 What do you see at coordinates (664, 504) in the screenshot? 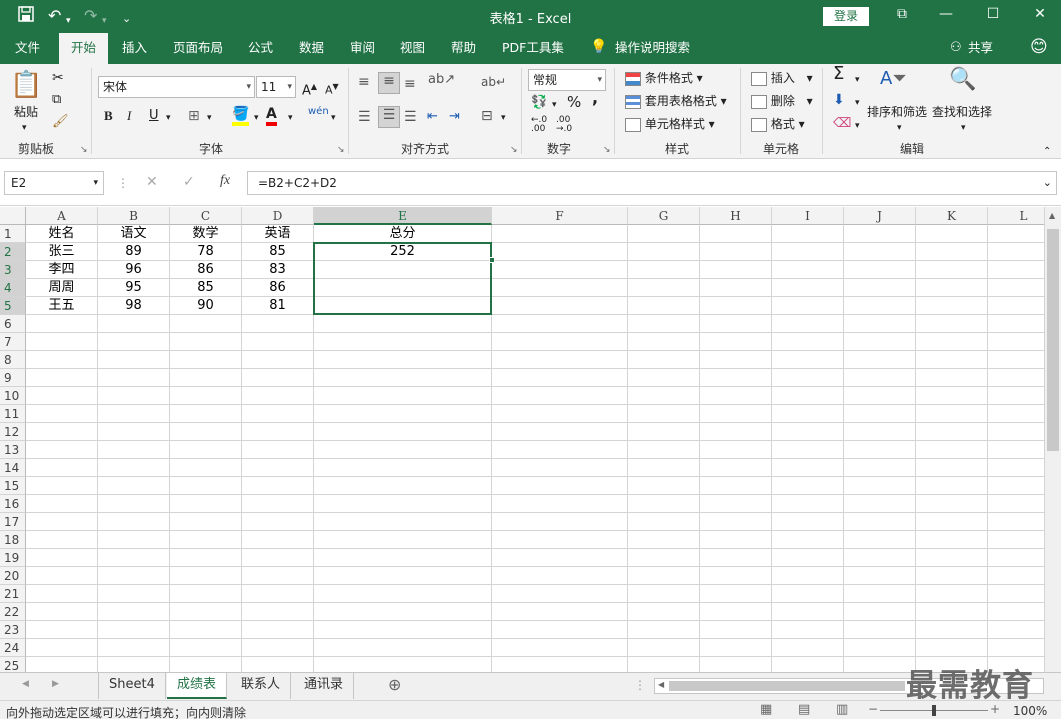
I see `cell-g16` at bounding box center [664, 504].